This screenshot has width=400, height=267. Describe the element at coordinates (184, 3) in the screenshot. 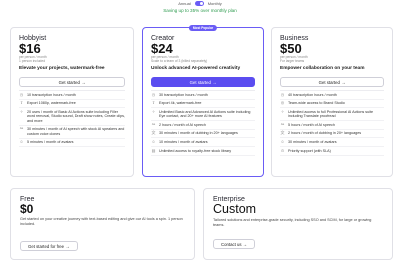

I see `billing-annual-label: Annual` at that location.